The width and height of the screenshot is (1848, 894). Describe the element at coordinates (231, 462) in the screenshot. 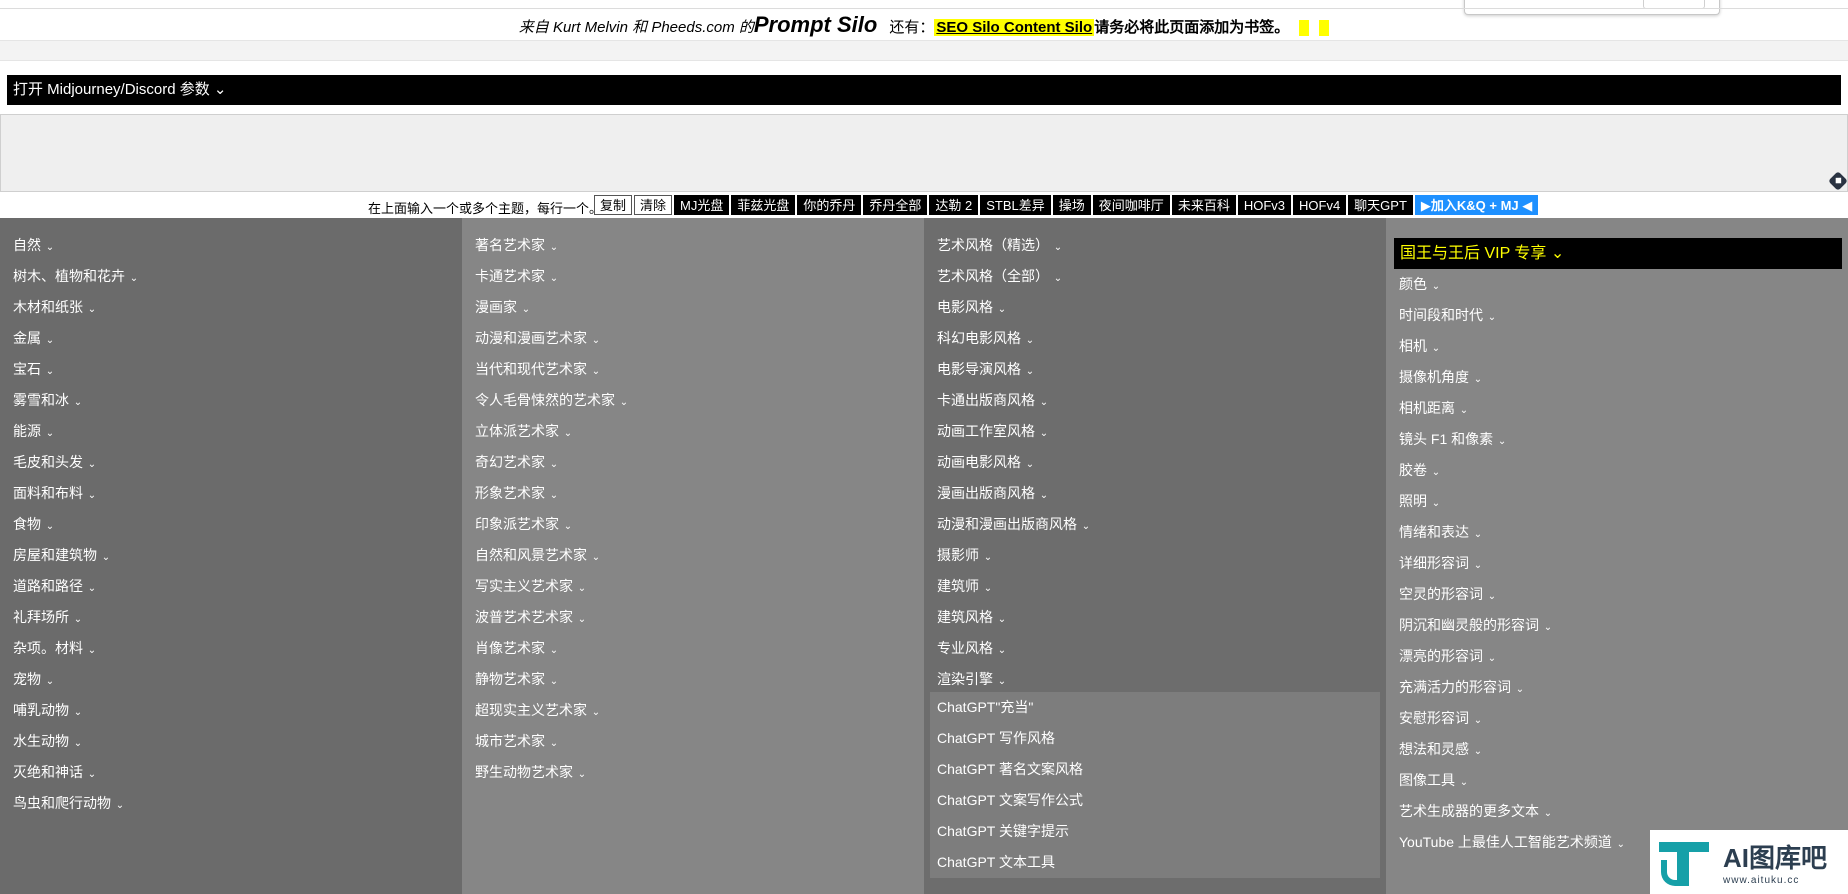

I see `list-item: 毛皮和头发 ⌄` at that location.